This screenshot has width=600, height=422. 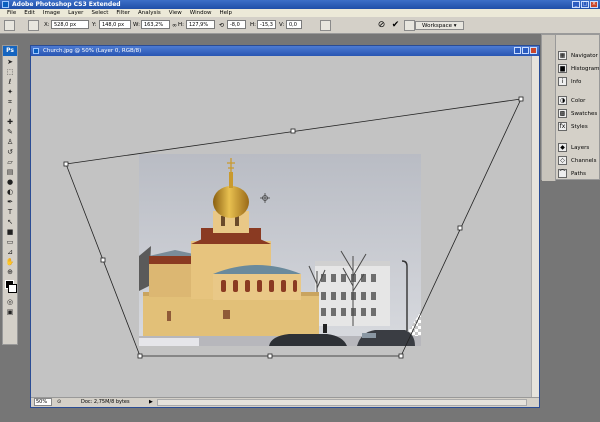 I want to click on menu-analysis: Analysis, so click(x=149, y=13).